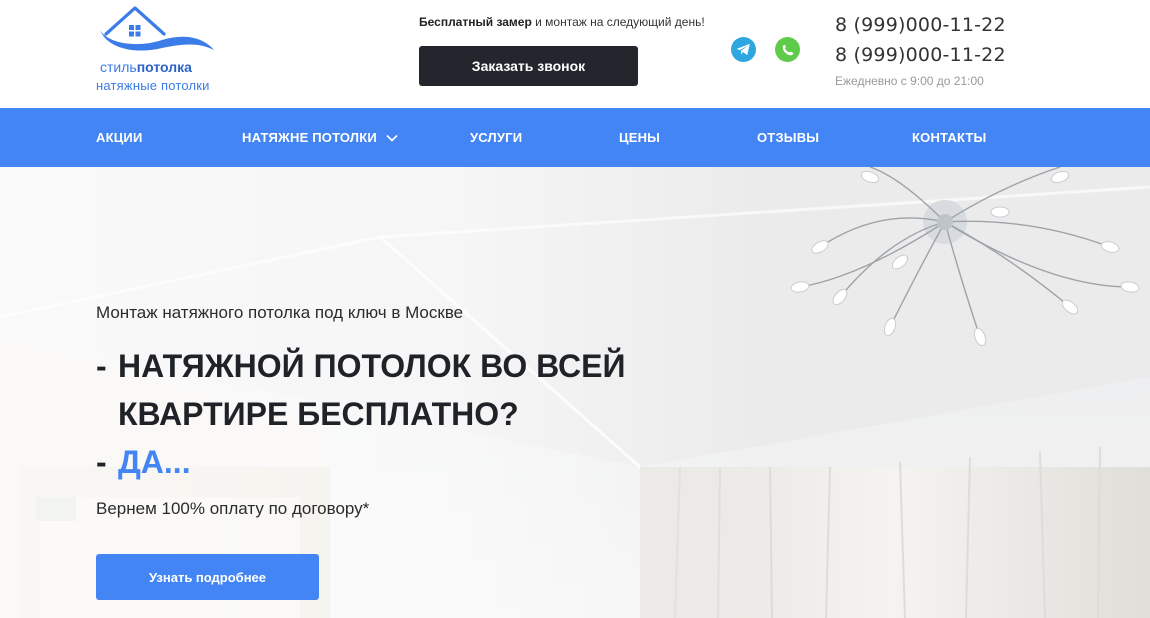 This screenshot has height=618, width=1150. I want to click on nav-item-reviews: ОТЗЫВЫ, so click(788, 137).